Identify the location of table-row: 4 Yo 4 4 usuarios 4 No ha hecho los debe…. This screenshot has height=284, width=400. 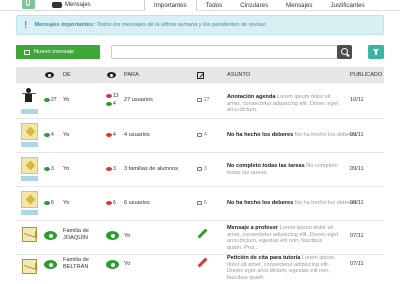
(200, 136).